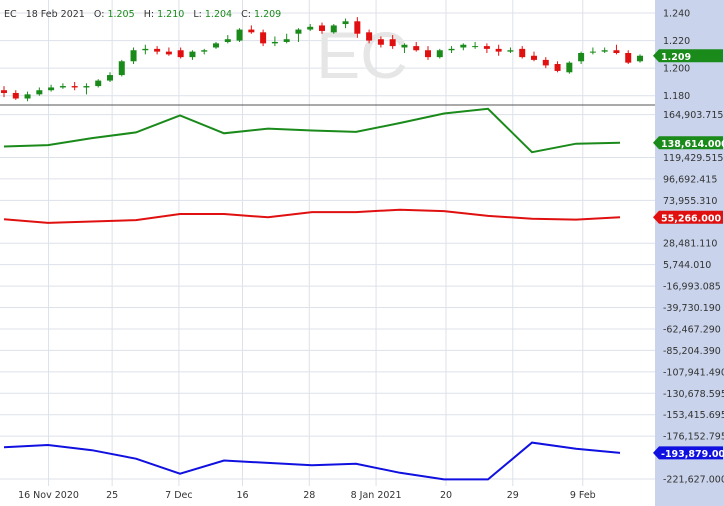  What do you see at coordinates (693, 115) in the screenshot?
I see `cot-tick-label: 164,903.715` at bounding box center [693, 115].